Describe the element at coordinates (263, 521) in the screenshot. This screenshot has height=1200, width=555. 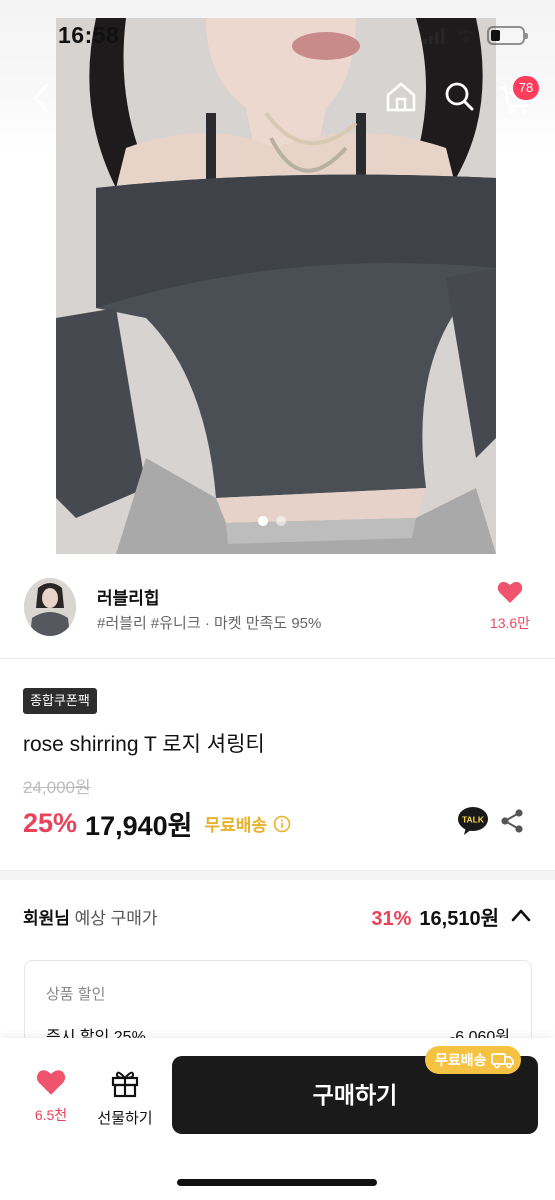
I see `pagination-dot-active` at that location.